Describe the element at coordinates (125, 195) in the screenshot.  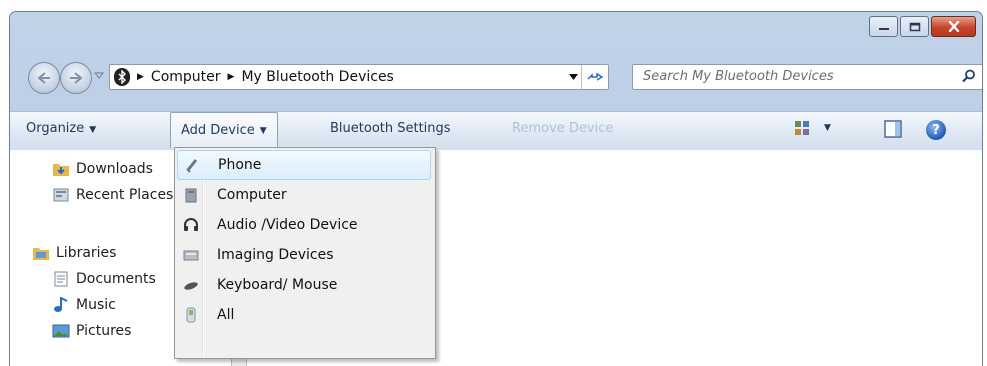
I see `nav-item-label: Recent Places` at that location.